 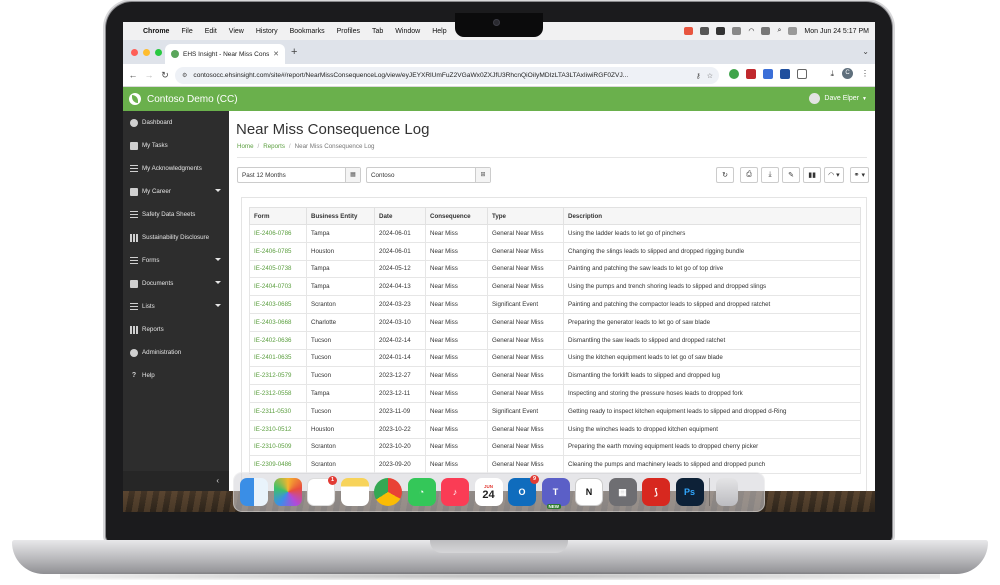 I want to click on new-tab-icon: +, so click(x=294, y=52).